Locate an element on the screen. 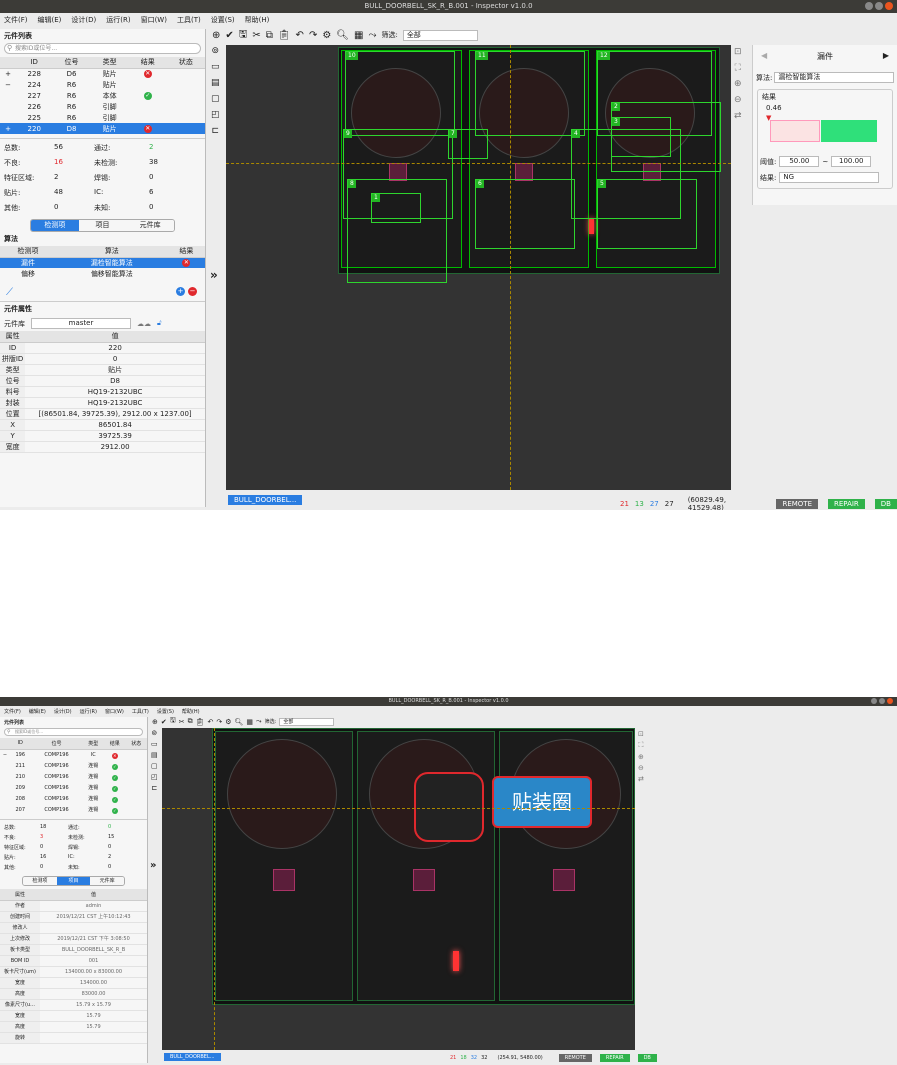  prop-row: 宽度 134000.00 is located at coordinates (73, 982).